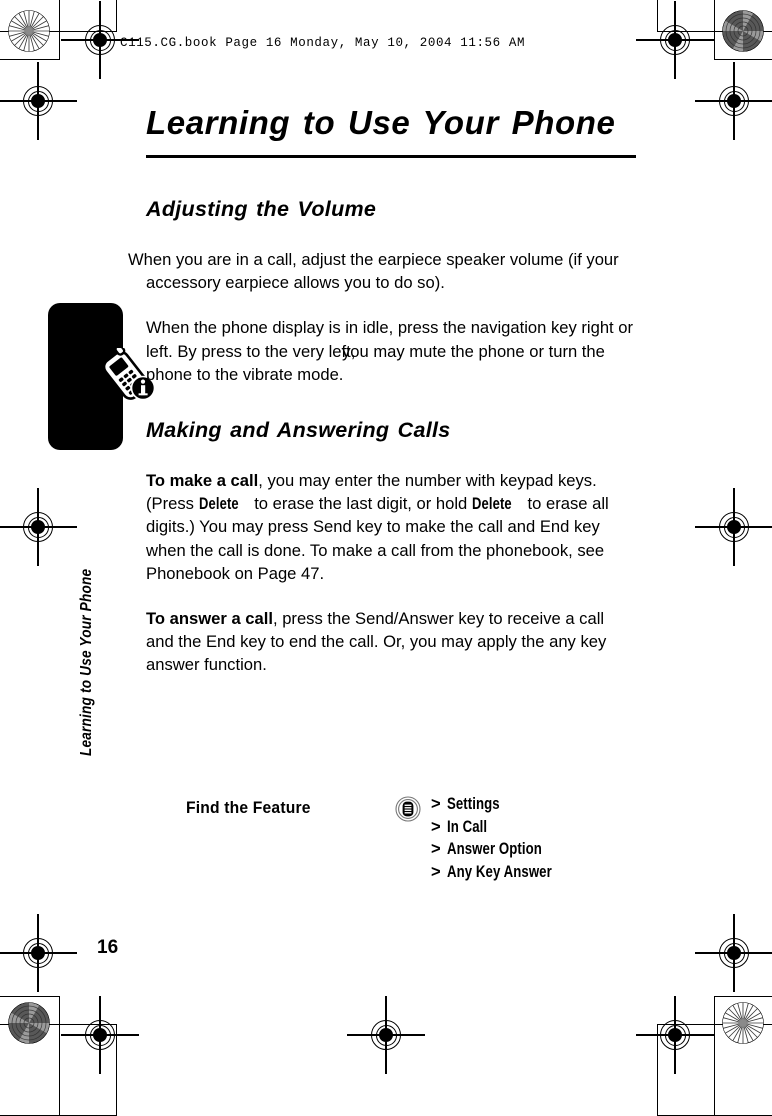 The image size is (772, 1116). I want to click on menu-path-step: > In Call, so click(504, 829).